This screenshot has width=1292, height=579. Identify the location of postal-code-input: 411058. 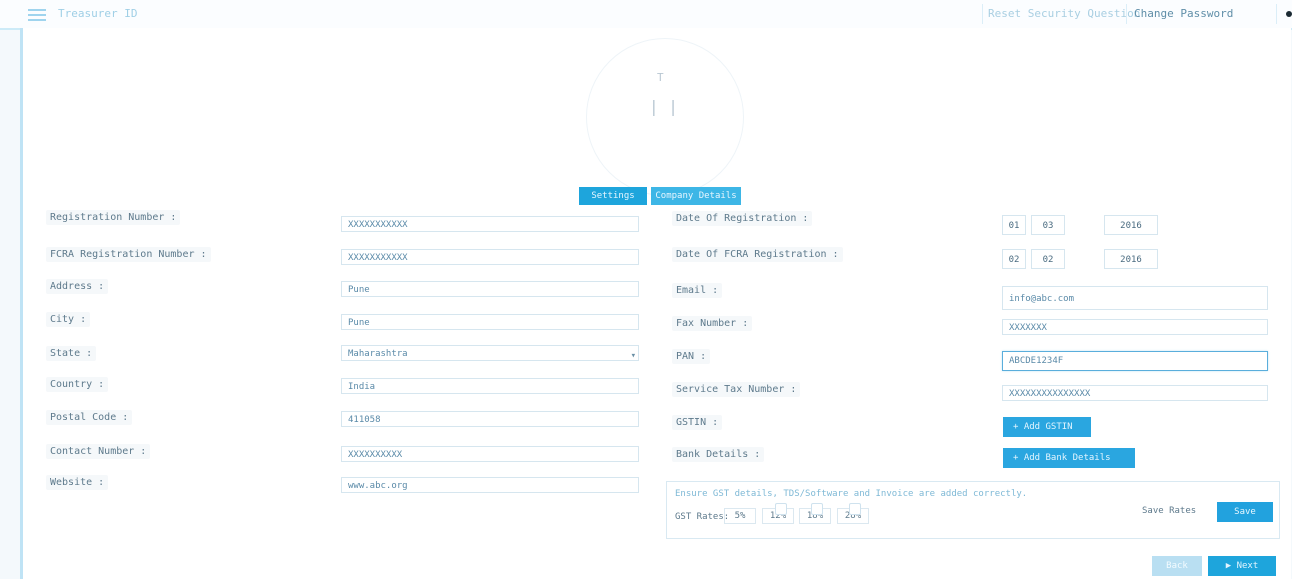
(490, 419).